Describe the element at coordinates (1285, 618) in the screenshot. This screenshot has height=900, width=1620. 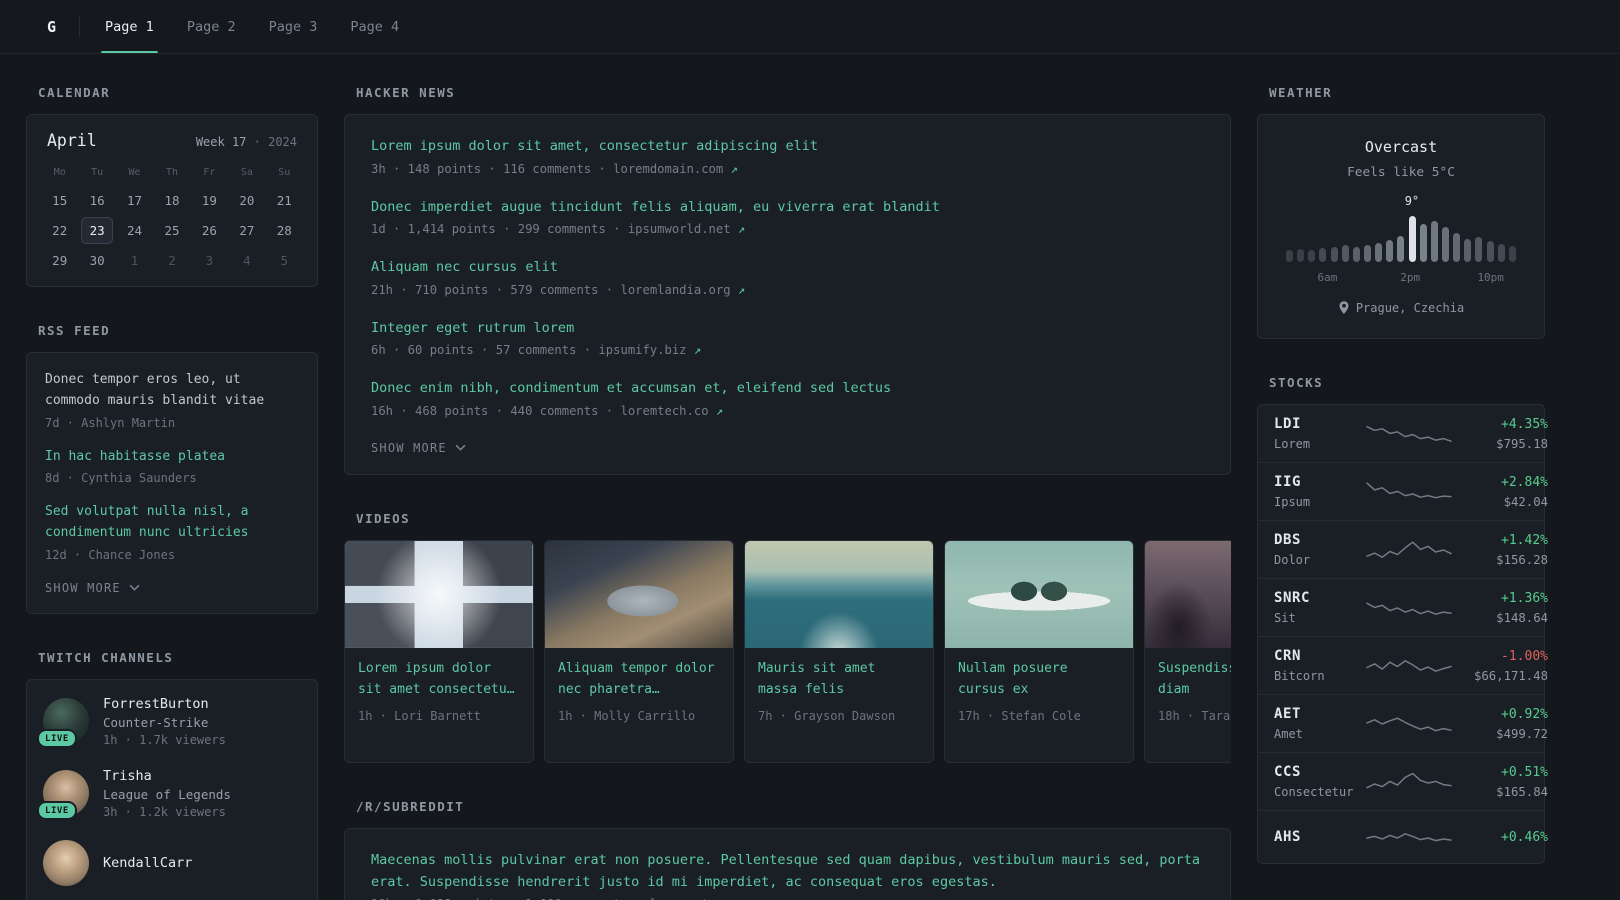
I see `stock-name: Sit` at that location.